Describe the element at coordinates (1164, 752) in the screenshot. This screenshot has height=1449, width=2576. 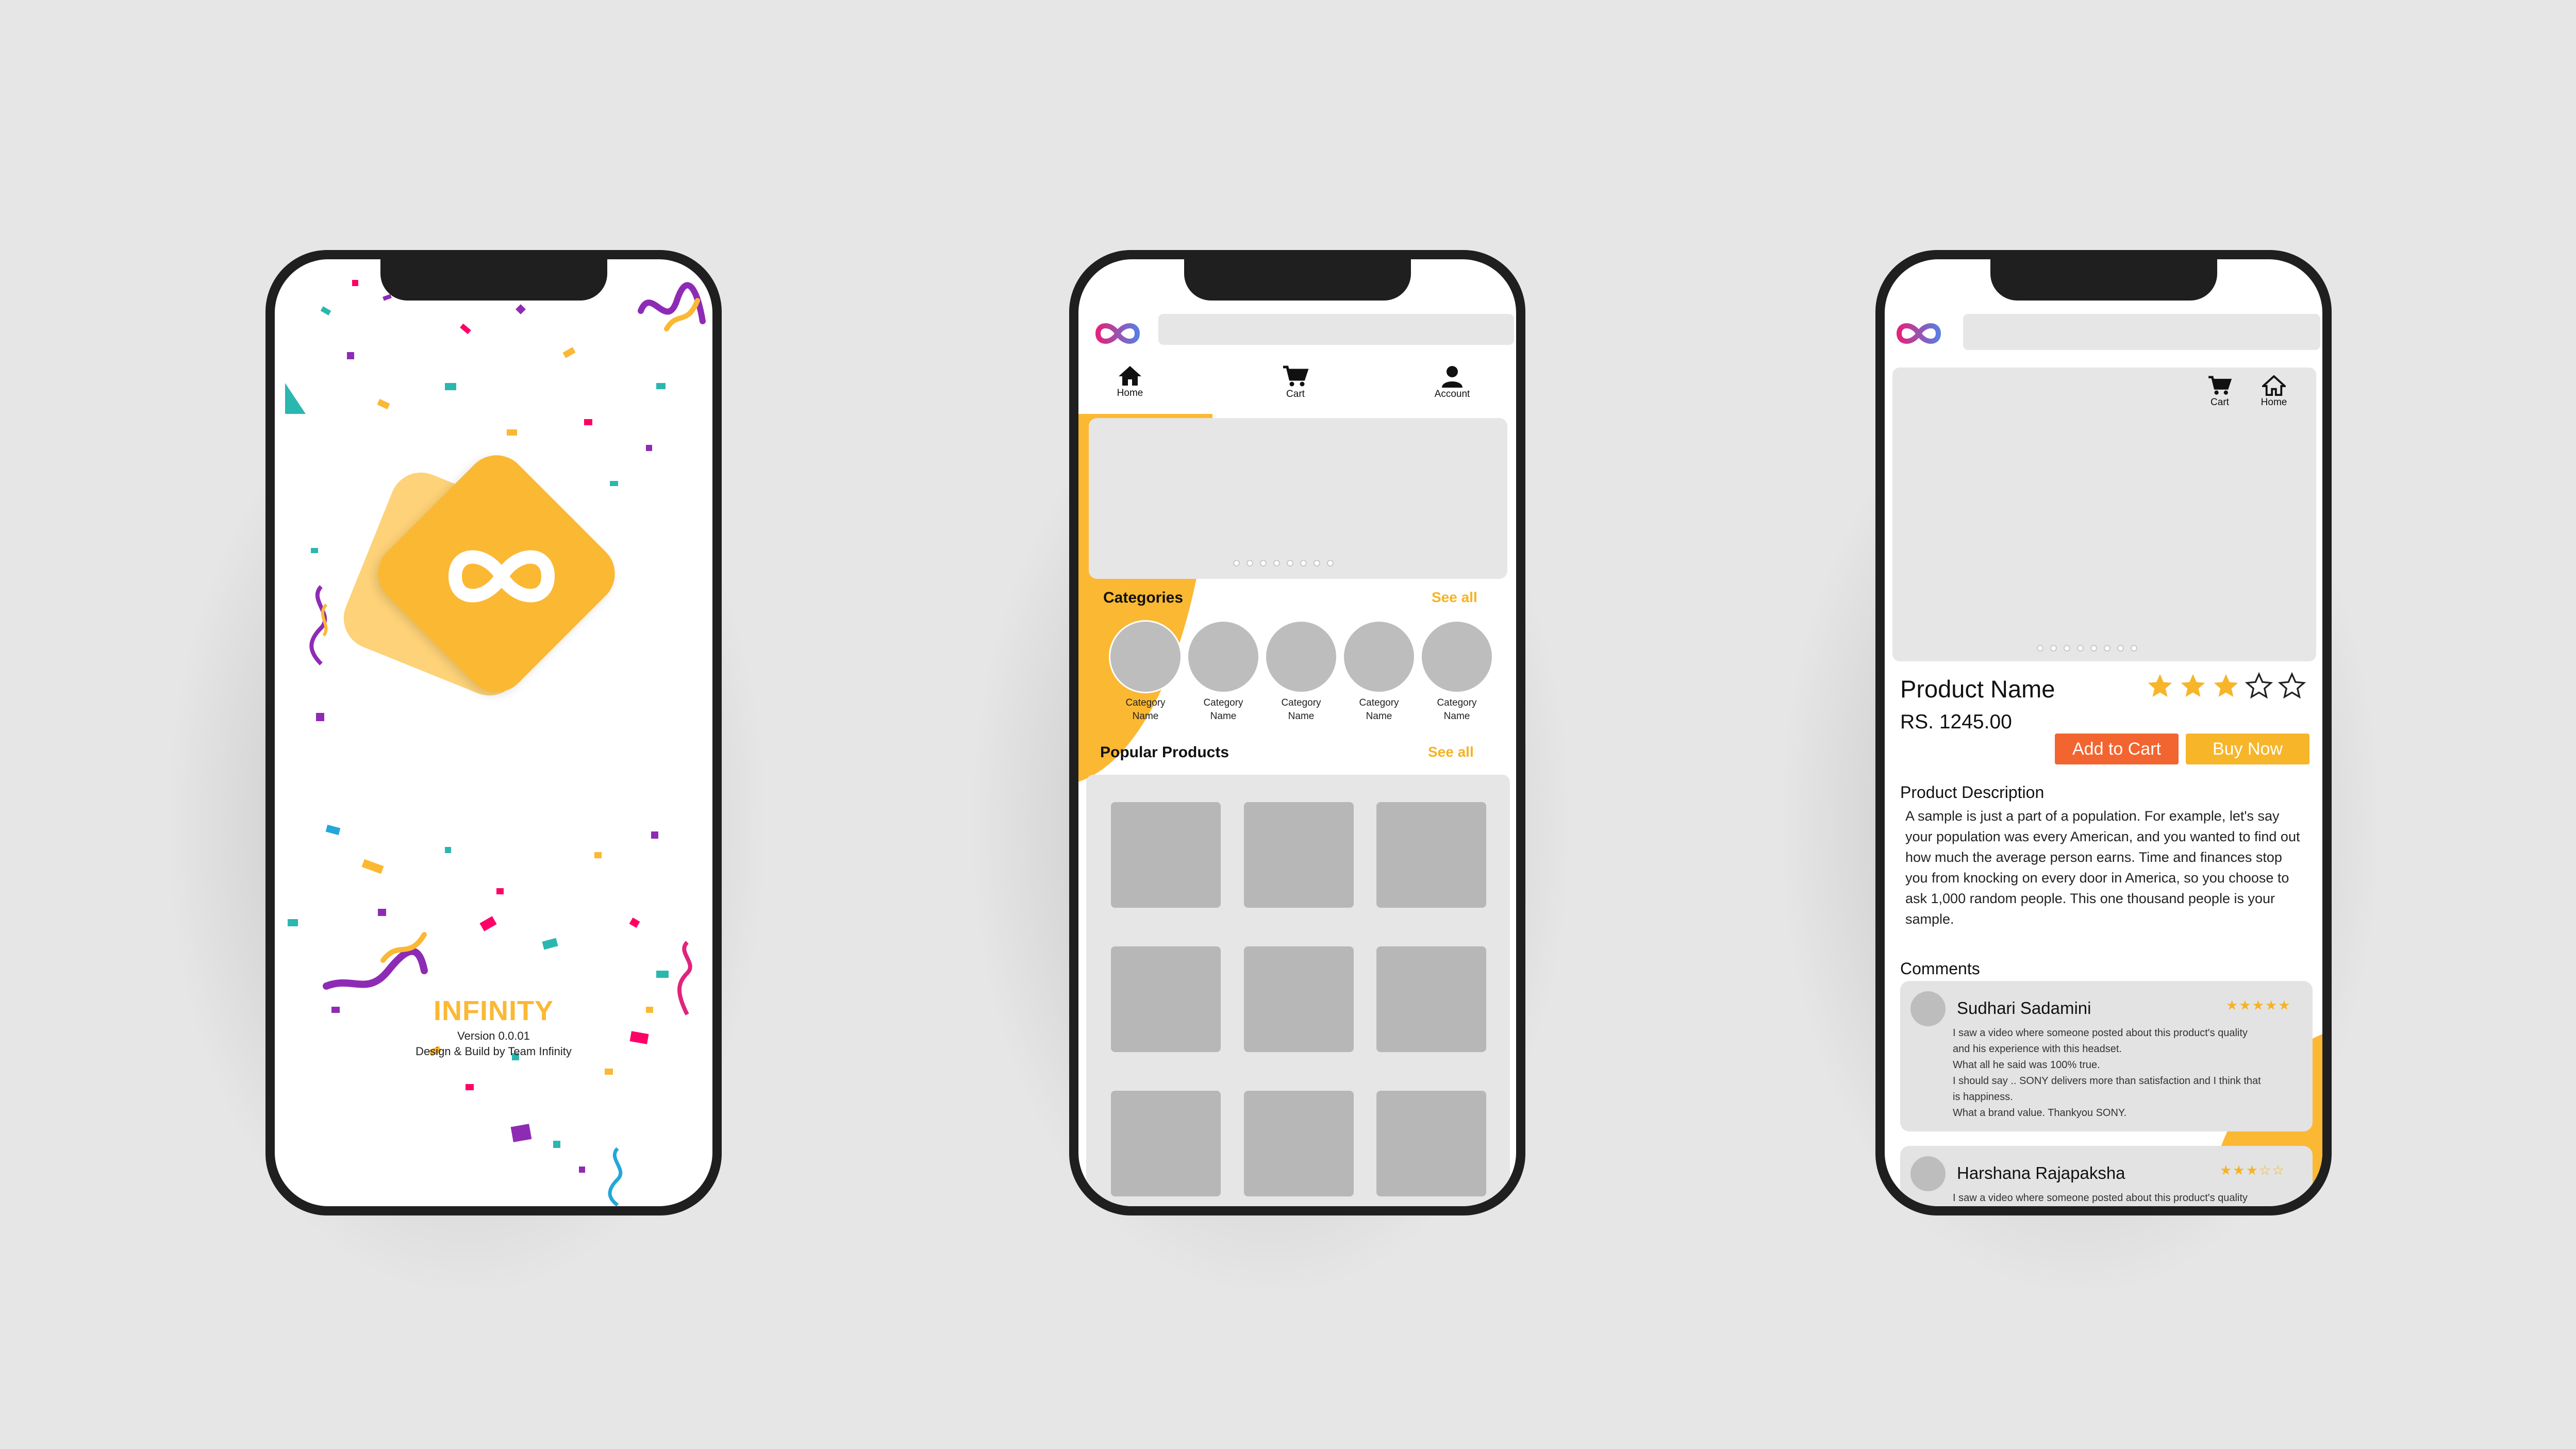
I see `popular-products-title: Popular Products` at that location.